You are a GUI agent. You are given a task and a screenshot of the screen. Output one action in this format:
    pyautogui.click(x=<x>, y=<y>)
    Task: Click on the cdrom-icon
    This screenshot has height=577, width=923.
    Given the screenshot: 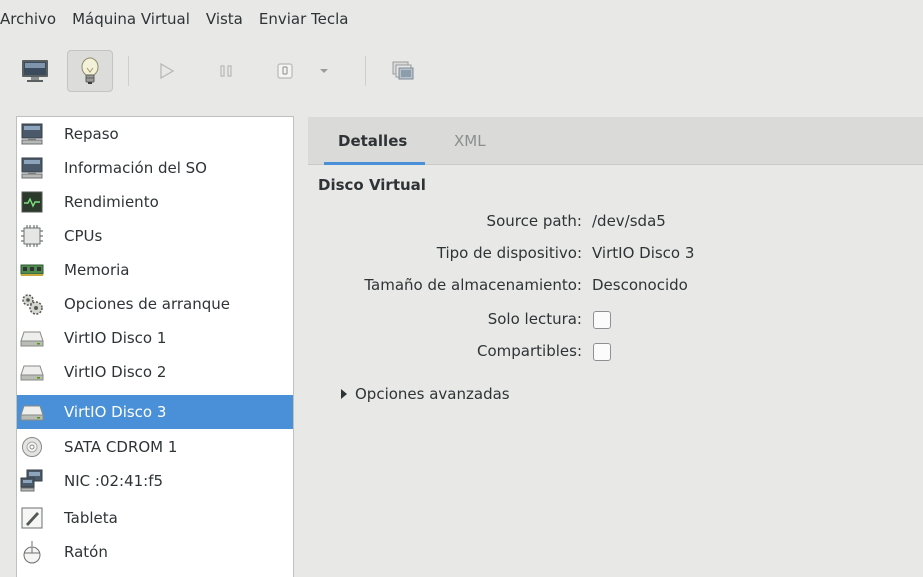 What is the action you would take?
    pyautogui.click(x=32, y=447)
    